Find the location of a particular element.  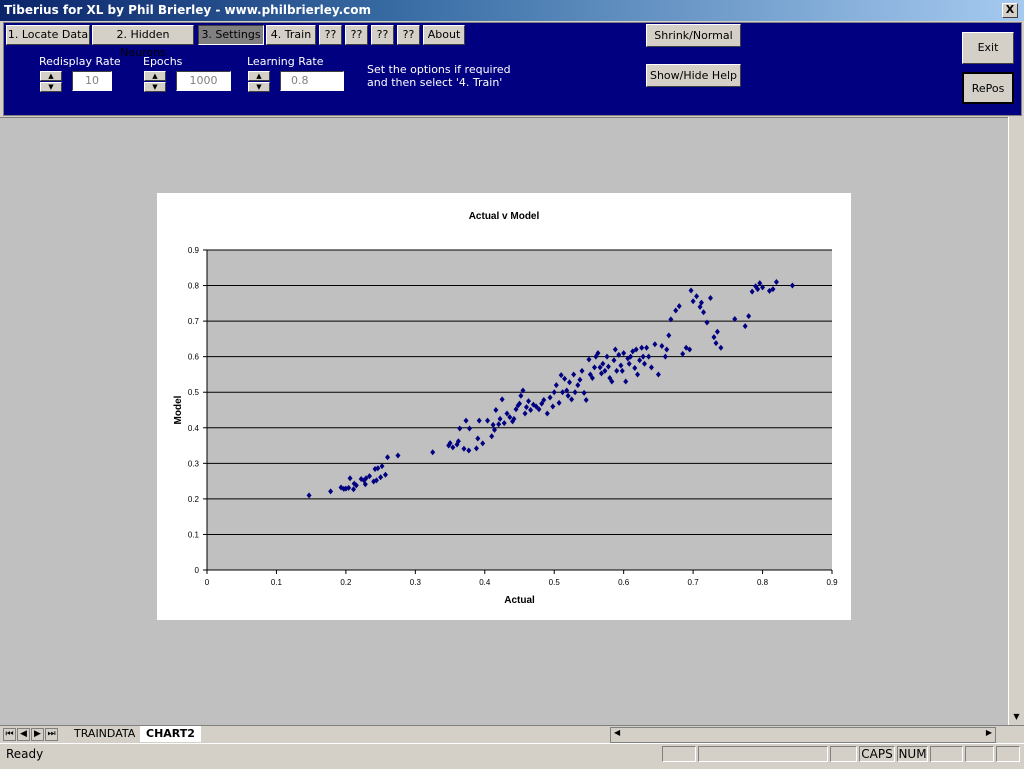

y-tick-label: 0.5 is located at coordinates (194, 392).